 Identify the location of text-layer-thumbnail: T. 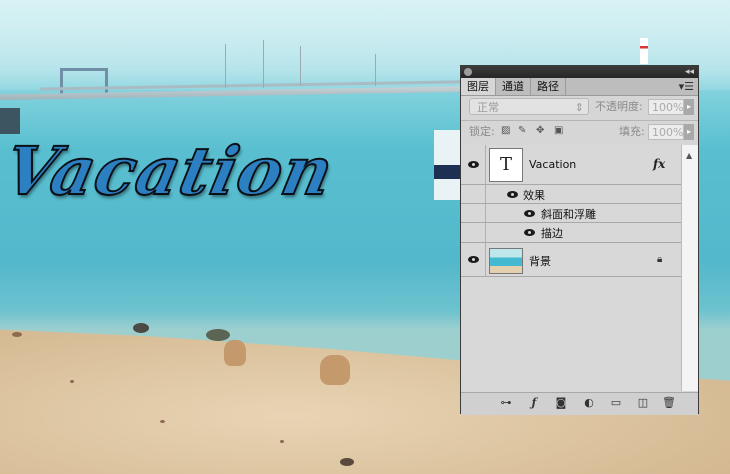
(506, 165).